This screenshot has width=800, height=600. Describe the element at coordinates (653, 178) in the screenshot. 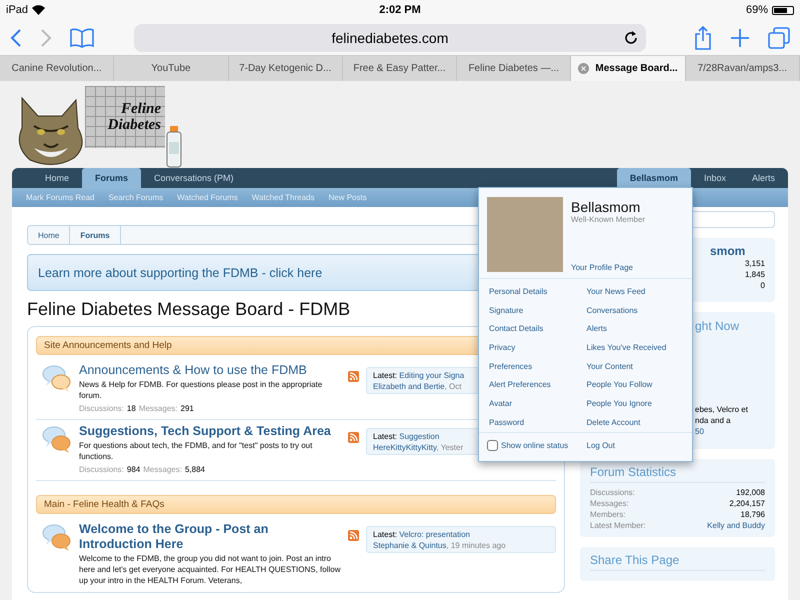

I see `nav-tab: Bellasmom` at that location.